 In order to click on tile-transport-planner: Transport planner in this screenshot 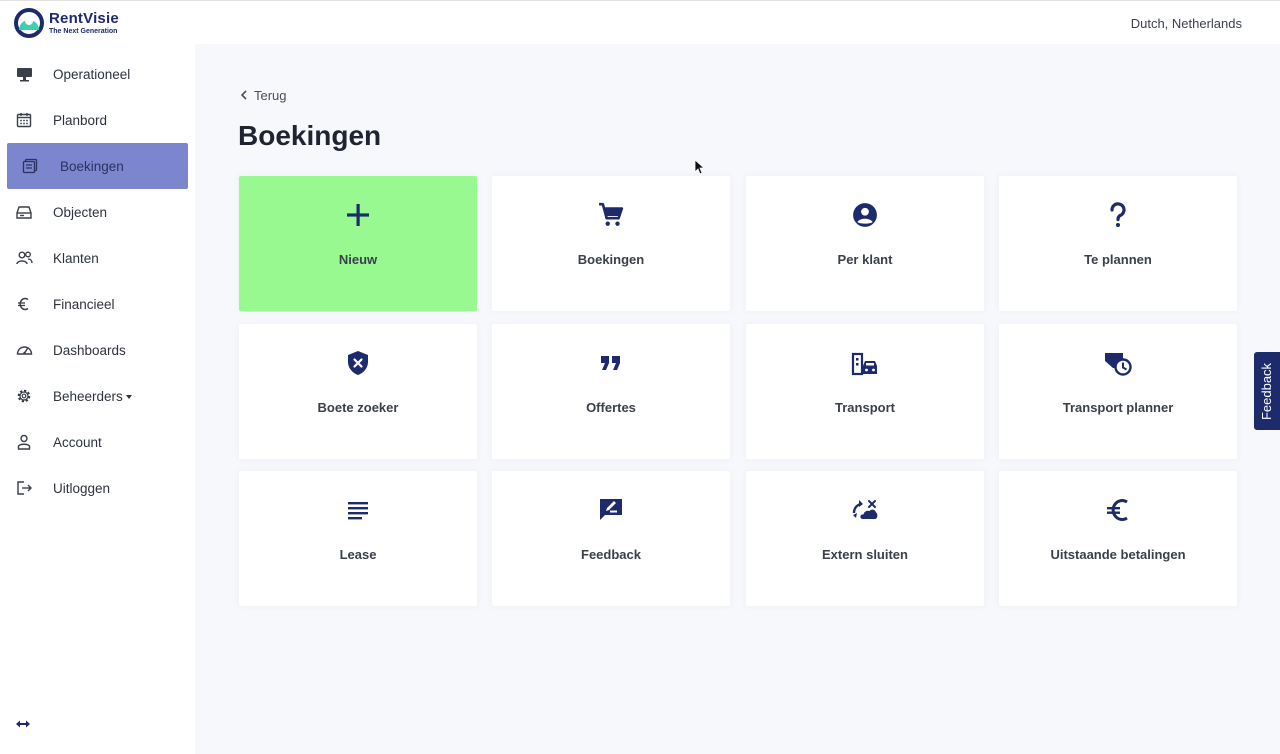, I will do `click(1118, 391)`.